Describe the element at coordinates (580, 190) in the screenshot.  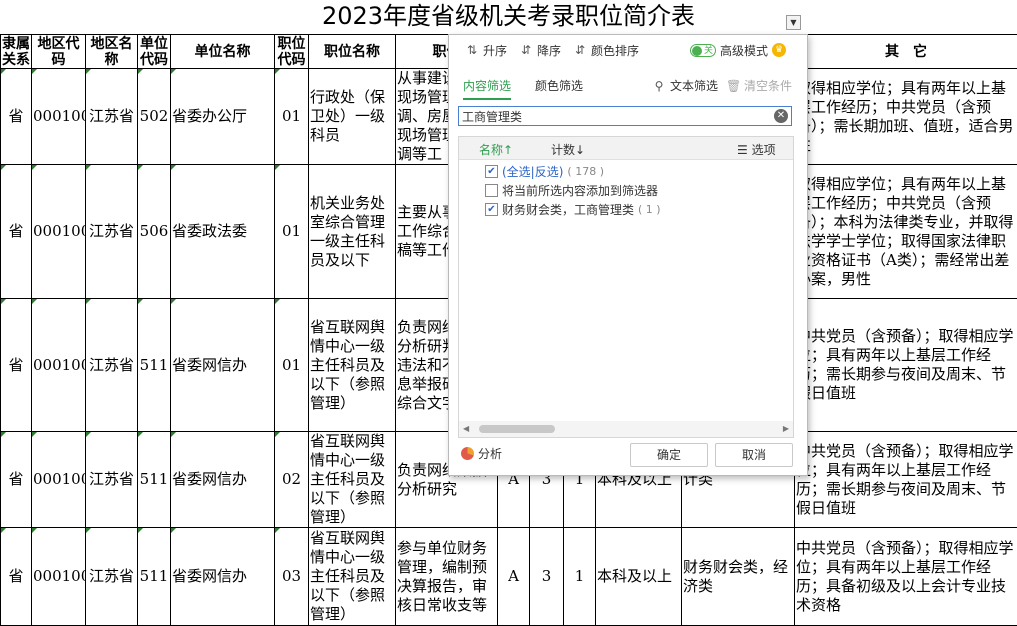
I see `item-label: 将当前所选内容添加到筛选器` at that location.